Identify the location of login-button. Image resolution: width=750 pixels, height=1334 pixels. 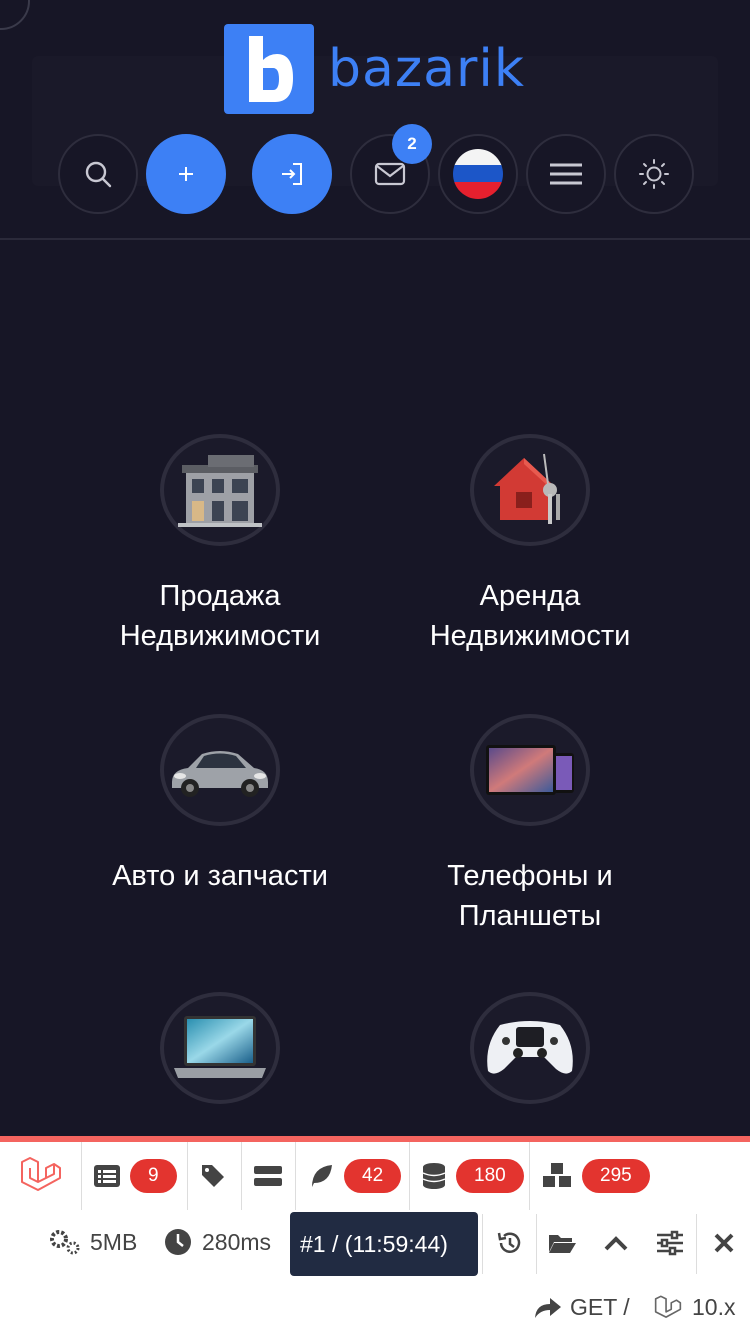
(292, 174).